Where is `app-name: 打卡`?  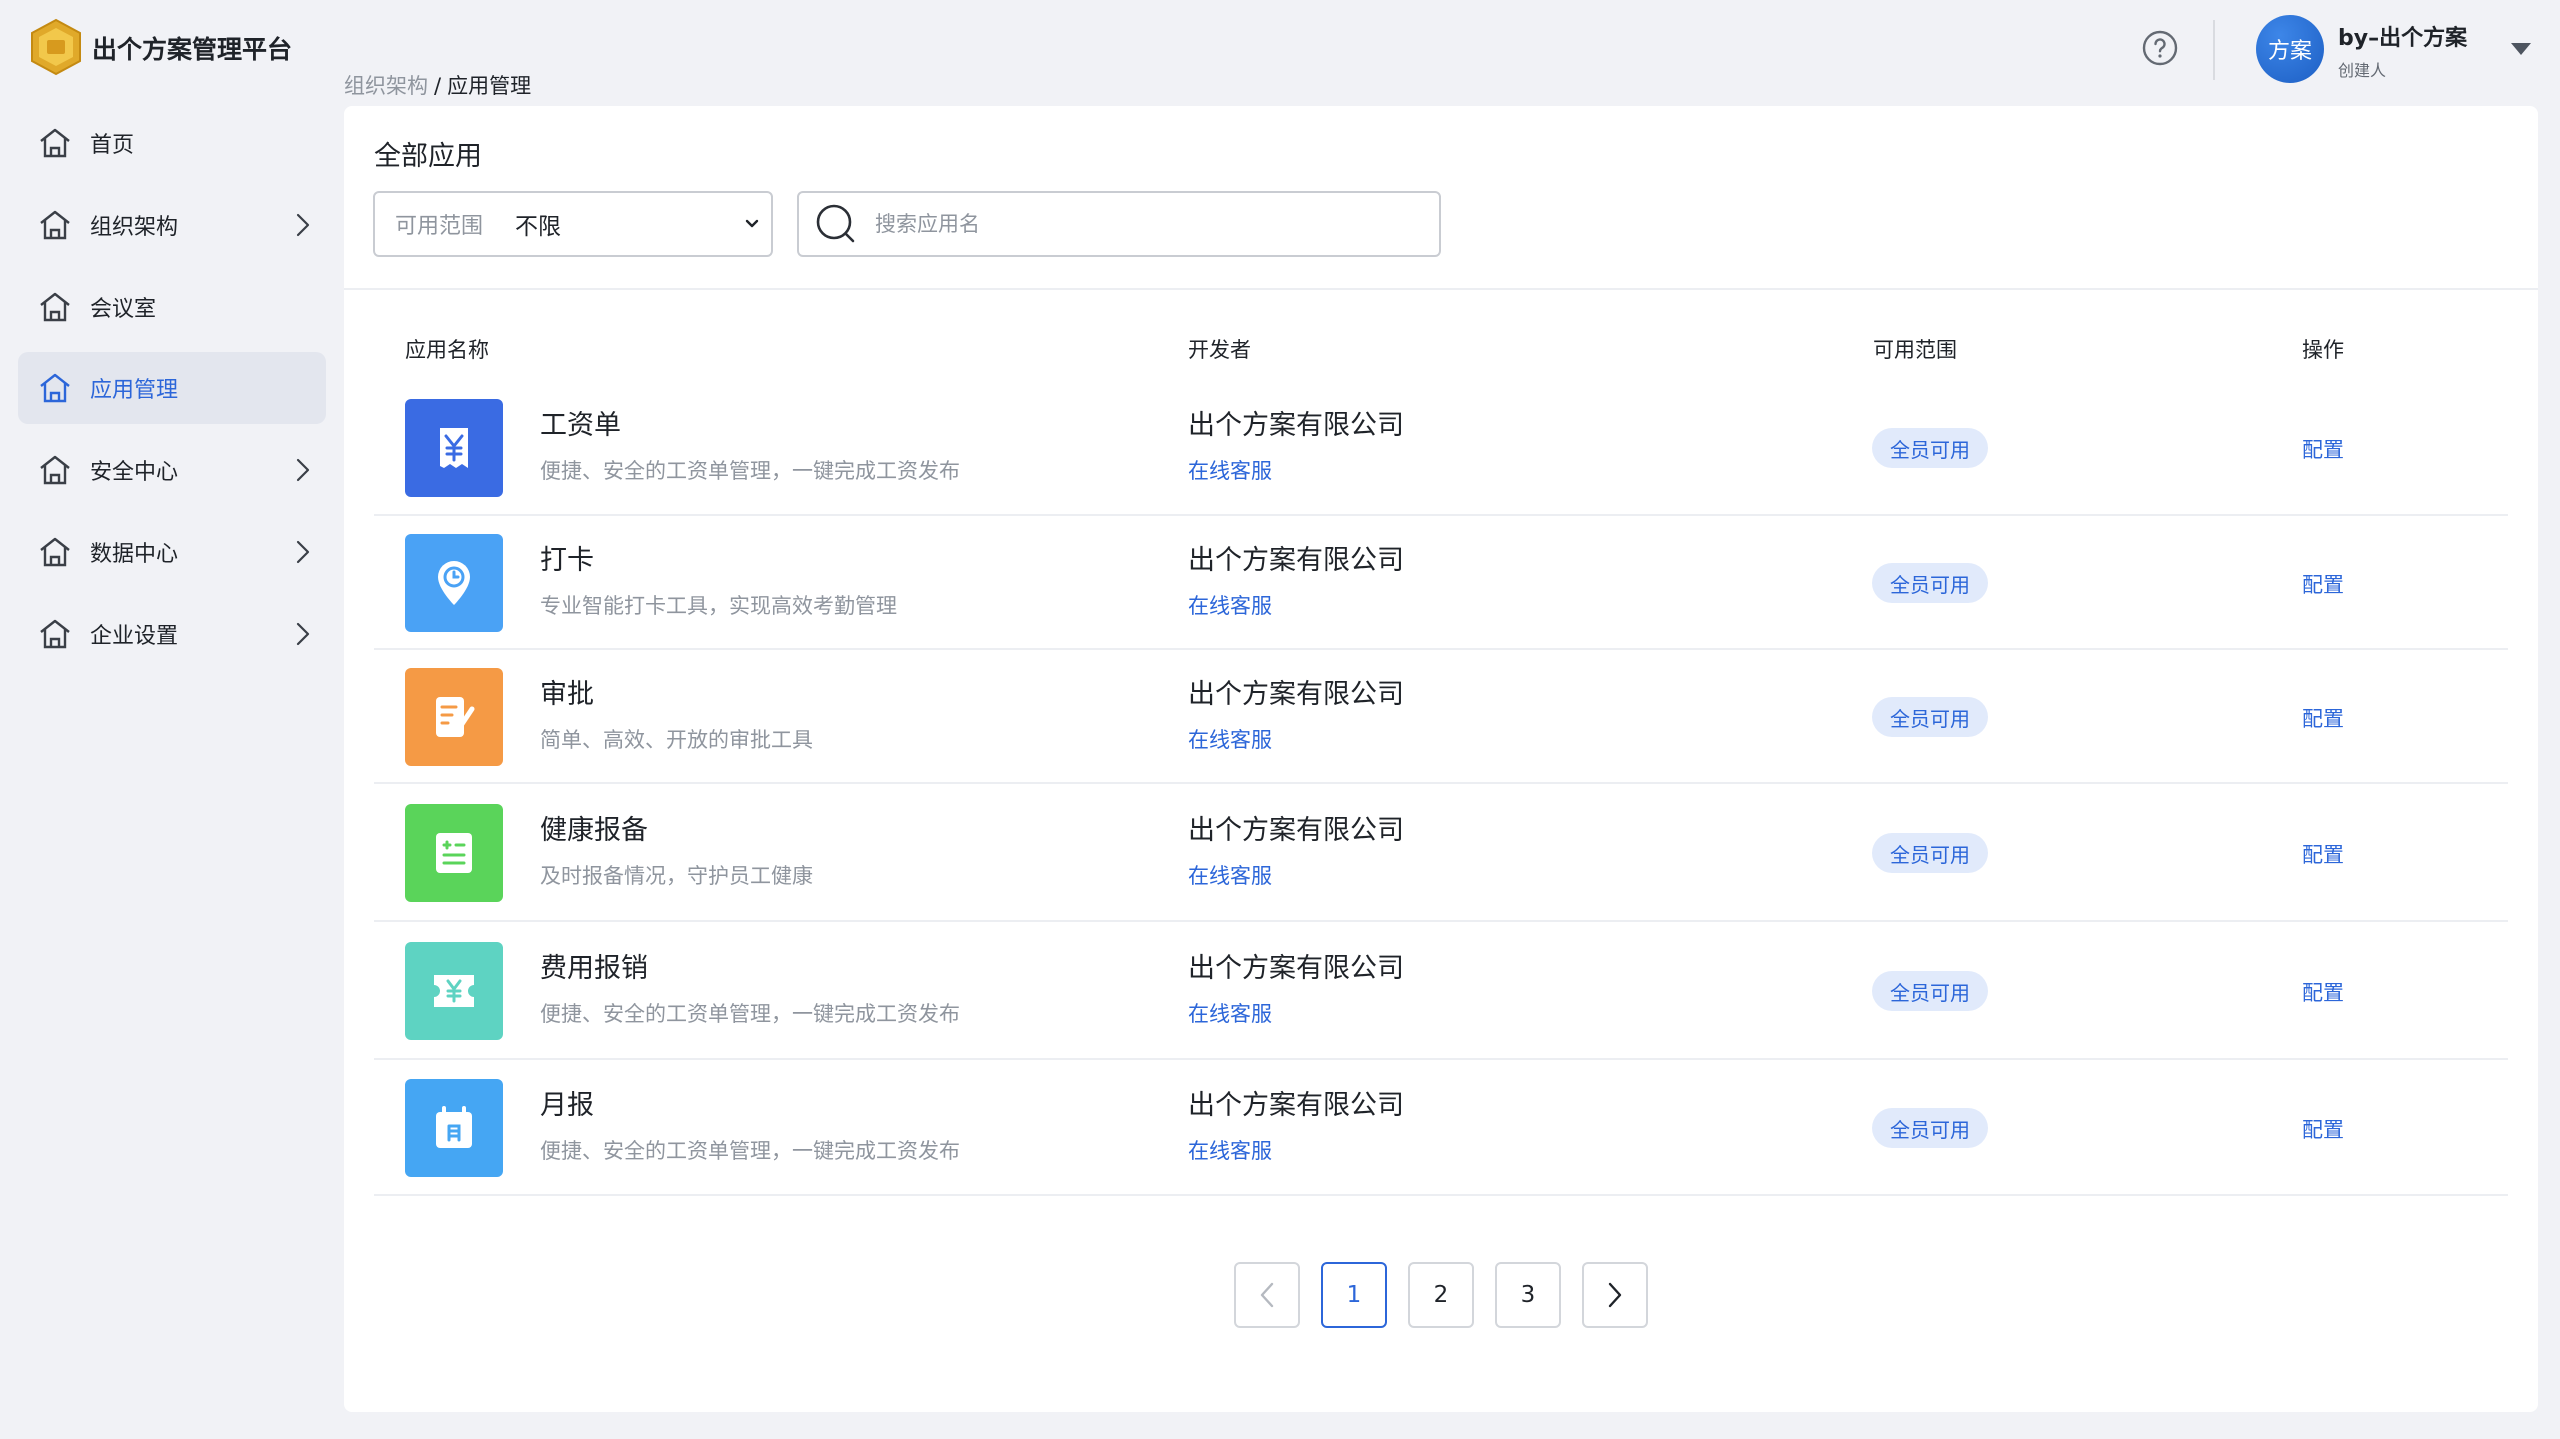
app-name: 打卡 is located at coordinates (567, 557).